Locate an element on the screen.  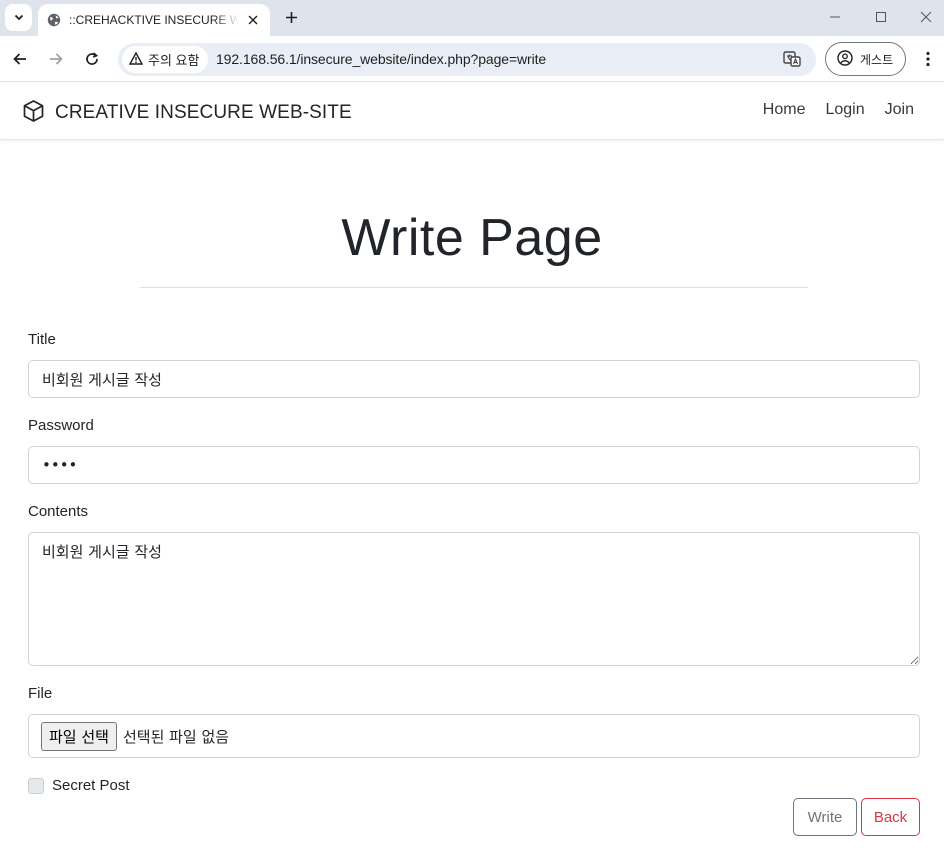
browser-tabstrip: ::CREHACKTIVE INSECURE WEB-SITE is located at coordinates (472, 18).